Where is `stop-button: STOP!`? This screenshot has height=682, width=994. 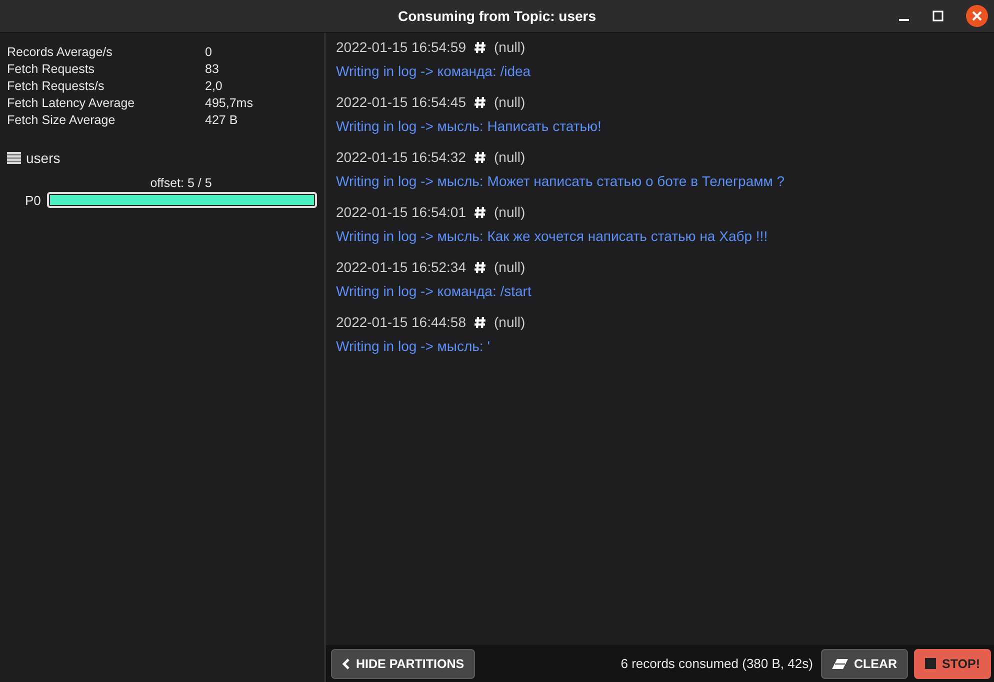
stop-button: STOP! is located at coordinates (952, 663).